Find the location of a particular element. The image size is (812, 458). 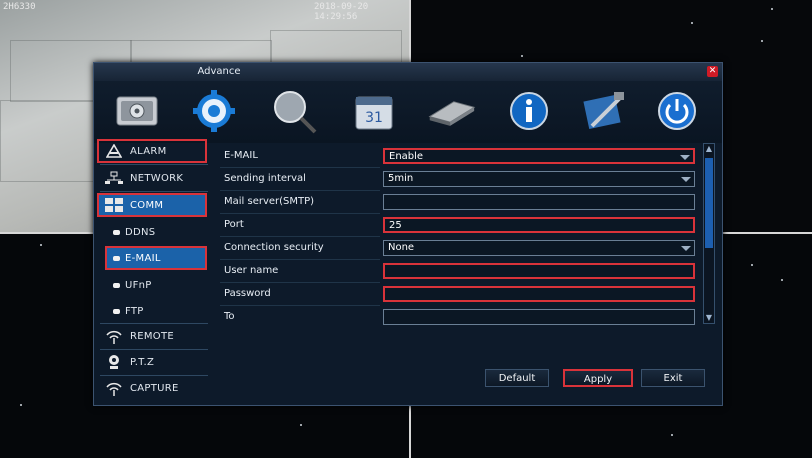

sidebar-item-label: COMM is located at coordinates (147, 205).